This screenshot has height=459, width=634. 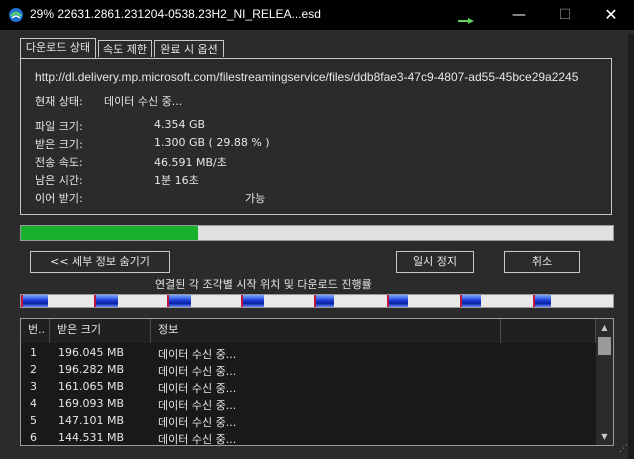 What do you see at coordinates (176, 180) in the screenshot?
I see `remaining-value: 1분 16초` at bounding box center [176, 180].